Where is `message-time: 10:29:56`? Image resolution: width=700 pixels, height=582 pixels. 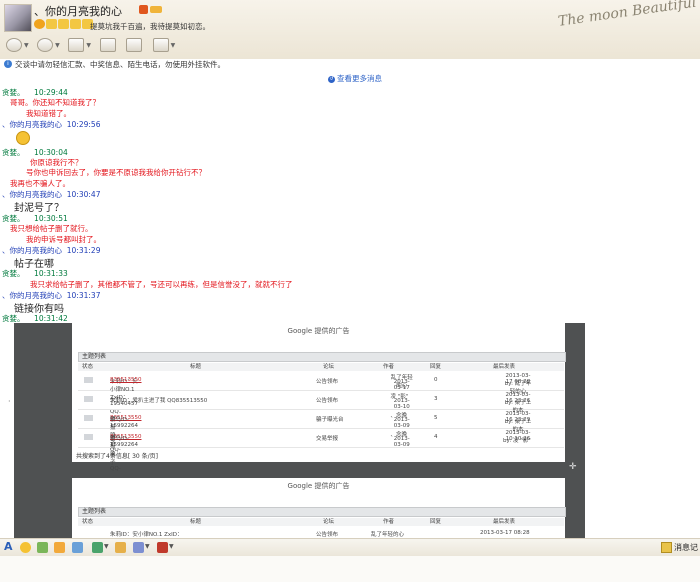 message-time: 10:29:56 is located at coordinates (83, 124).